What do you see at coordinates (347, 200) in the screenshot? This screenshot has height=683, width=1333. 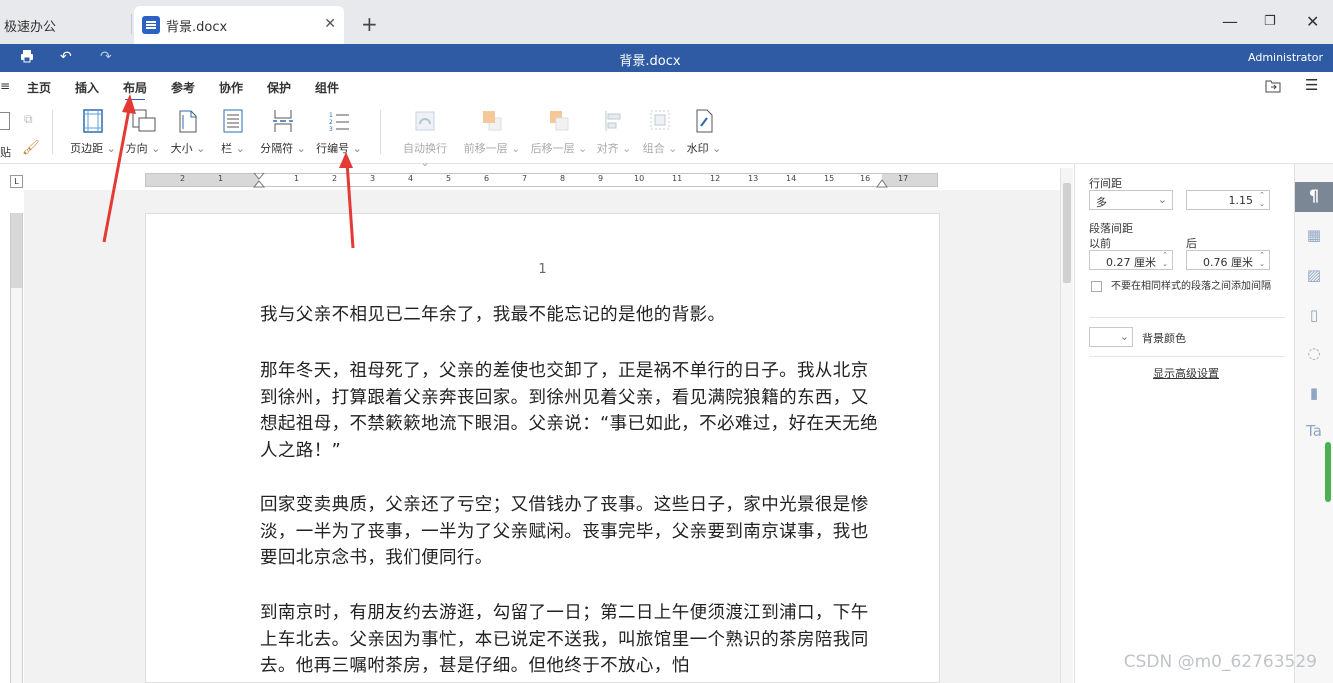 I see `arrow-to-line-numbers` at bounding box center [347, 200].